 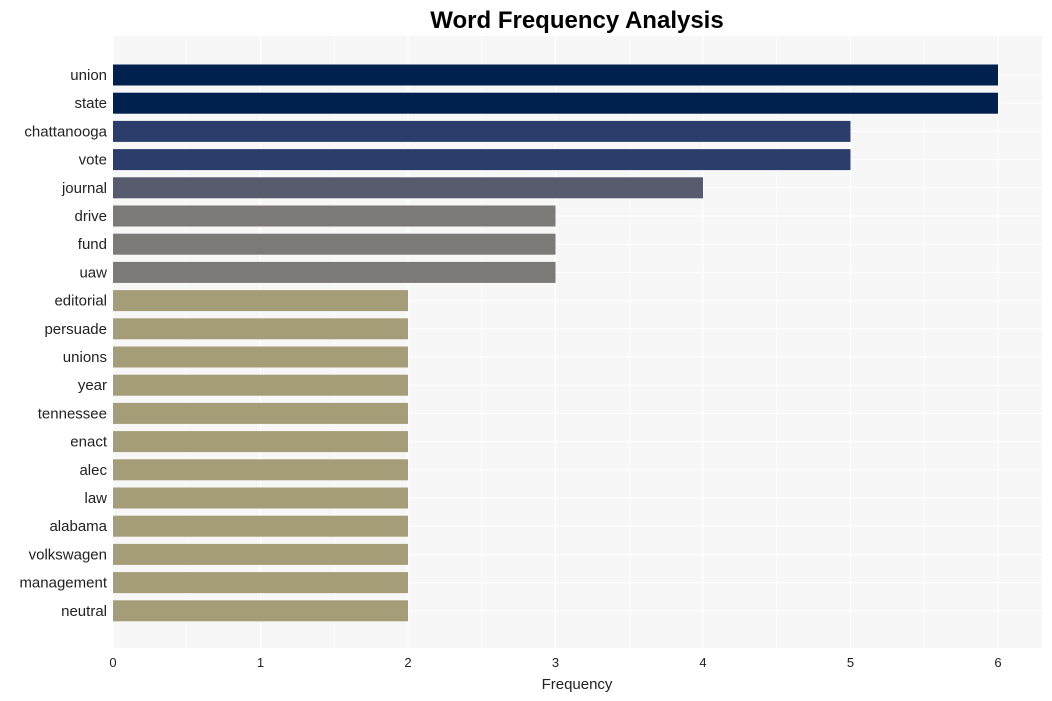 I want to click on y-label-enact: enact, so click(x=89, y=442).